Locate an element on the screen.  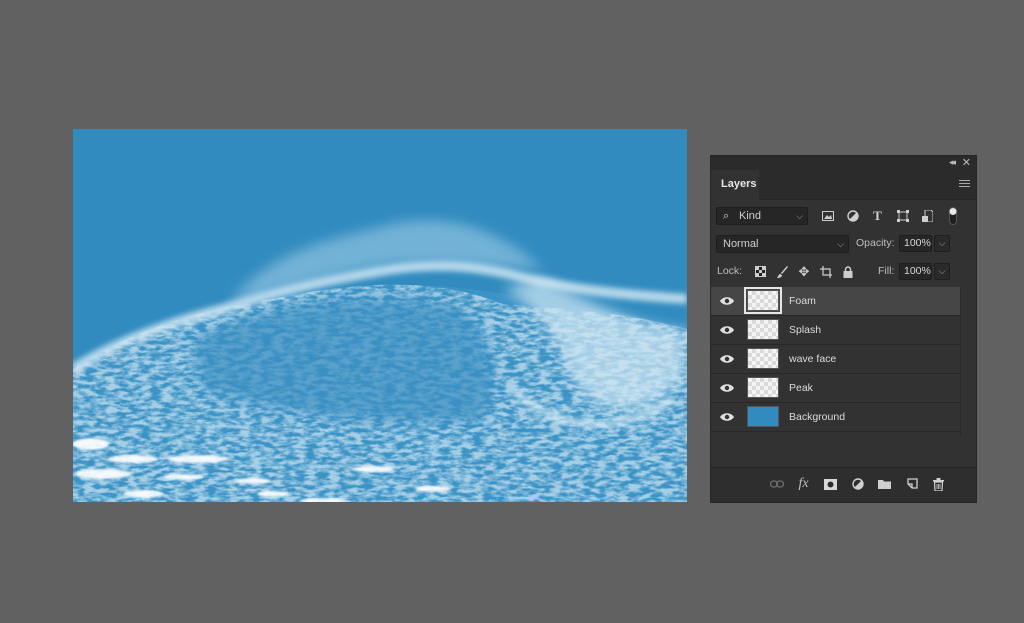
lock-all-icon is located at coordinates (848, 271).